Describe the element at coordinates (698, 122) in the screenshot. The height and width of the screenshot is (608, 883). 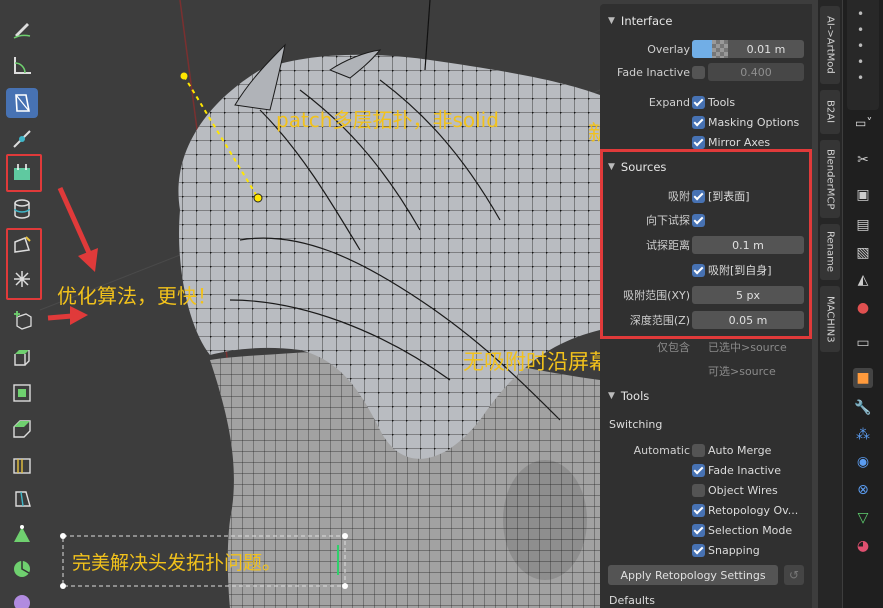
I see `expand-masking-checkbox` at that location.